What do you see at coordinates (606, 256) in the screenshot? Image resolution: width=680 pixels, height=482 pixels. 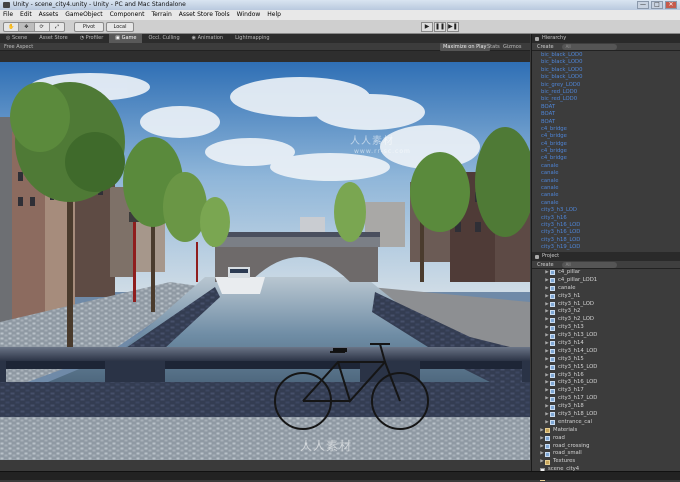 I see `project-header: Project` at bounding box center [606, 256].